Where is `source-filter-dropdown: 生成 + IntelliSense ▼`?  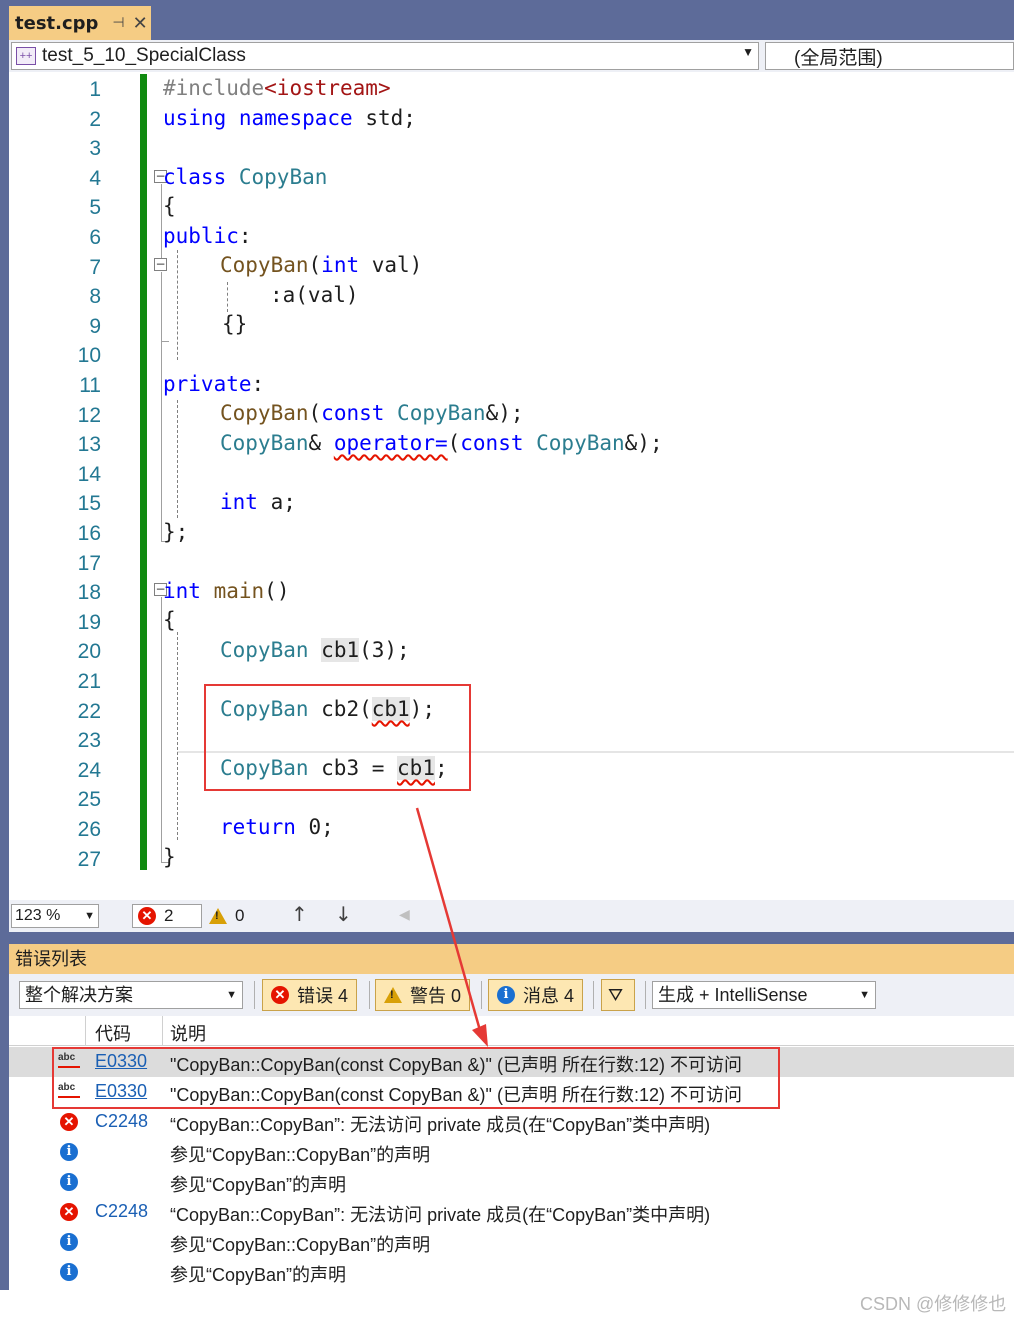 source-filter-dropdown: 生成 + IntelliSense ▼ is located at coordinates (764, 995).